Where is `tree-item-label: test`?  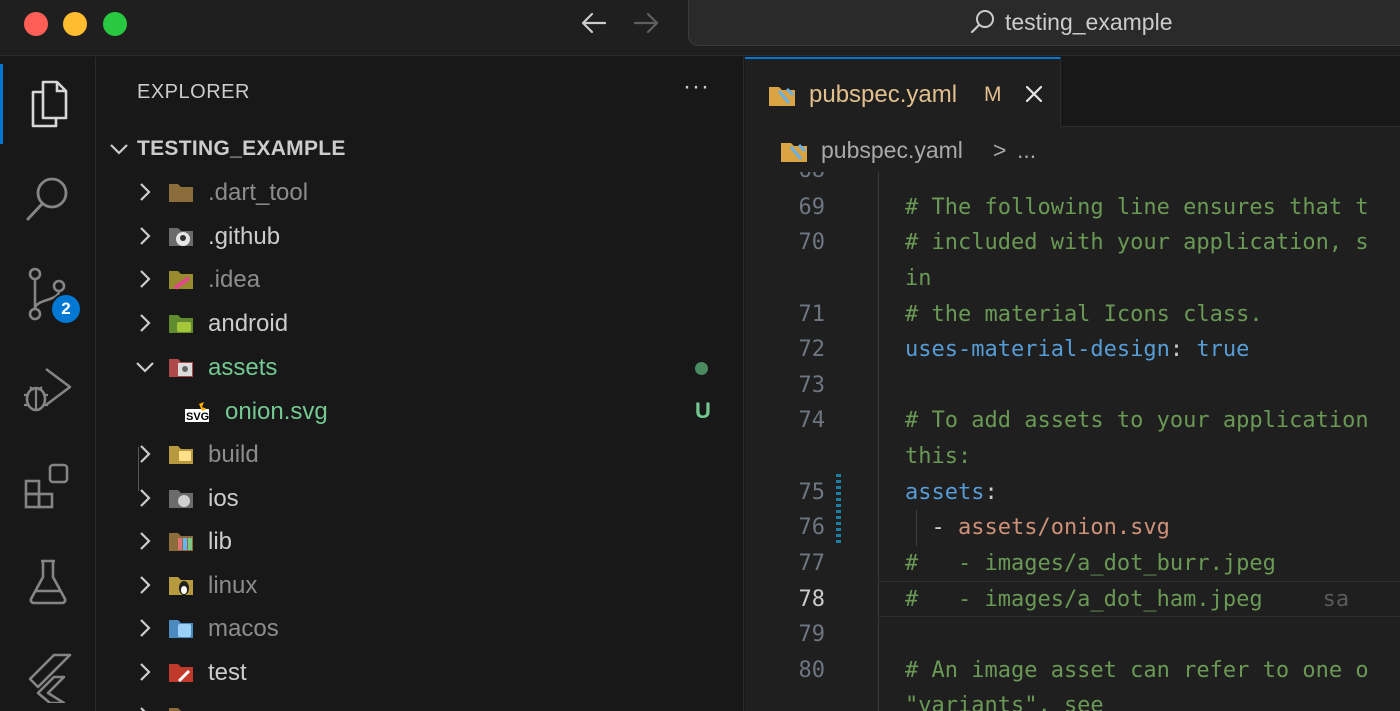
tree-item-label: test is located at coordinates (227, 672).